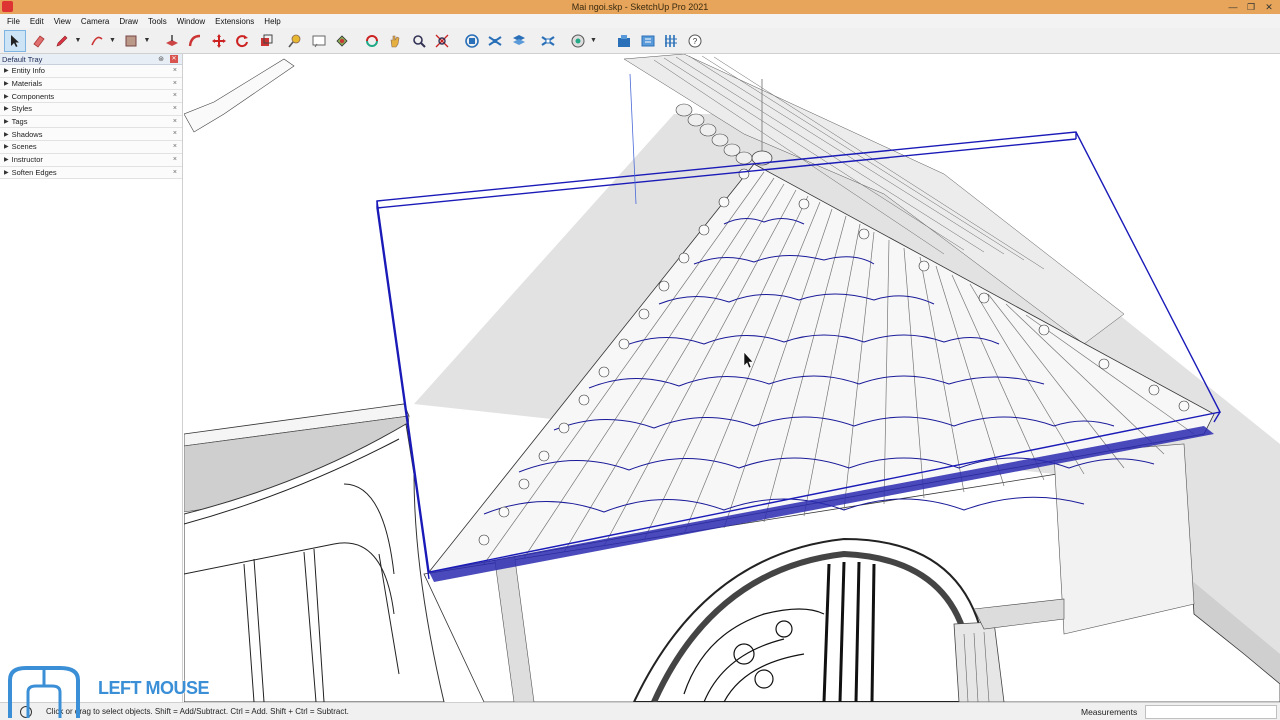 Image resolution: width=1280 pixels, height=720 pixels. I want to click on text-icon, so click(319, 41).